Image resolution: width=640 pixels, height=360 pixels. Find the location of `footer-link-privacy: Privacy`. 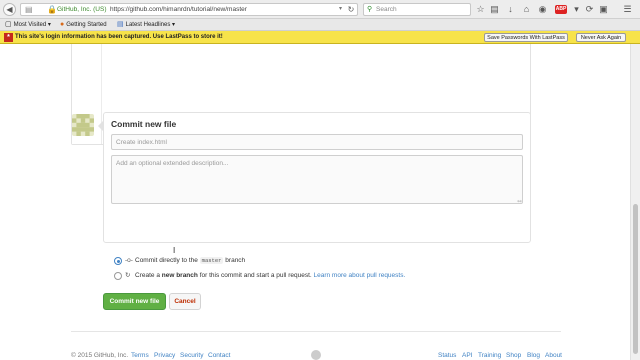

footer-link-privacy: Privacy is located at coordinates (164, 355).